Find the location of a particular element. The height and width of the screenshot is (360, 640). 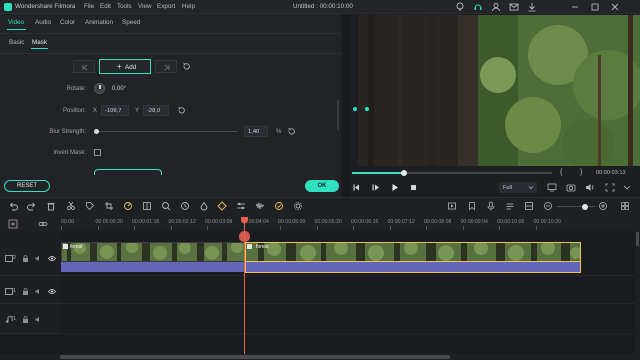

minimize-icon is located at coordinates (575, 7).